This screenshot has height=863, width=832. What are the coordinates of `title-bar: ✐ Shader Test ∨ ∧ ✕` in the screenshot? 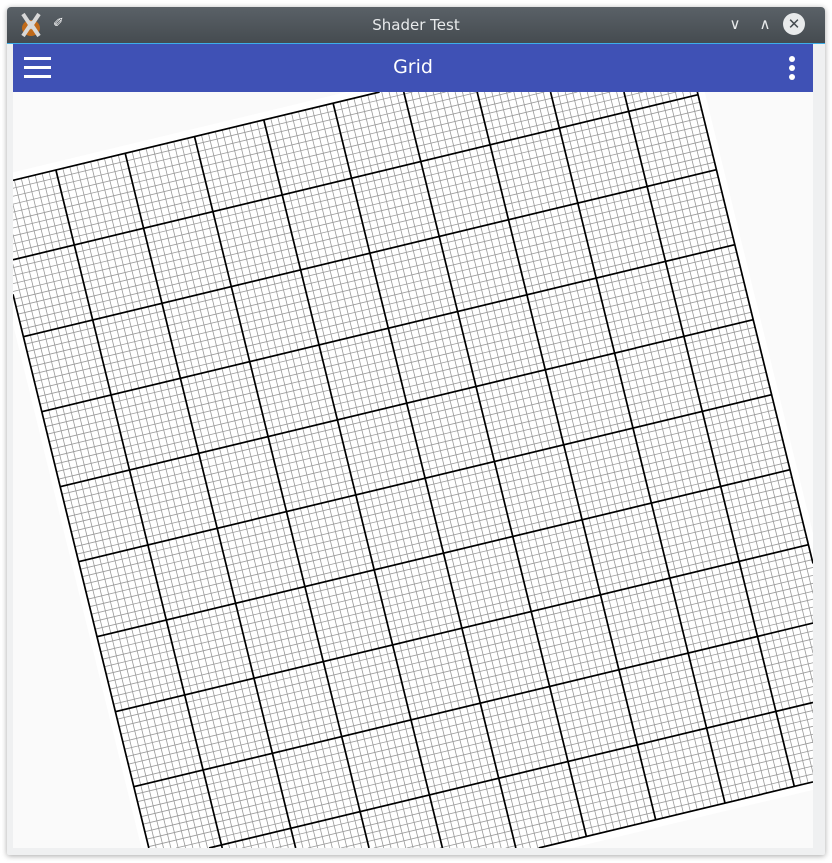 It's located at (416, 25).